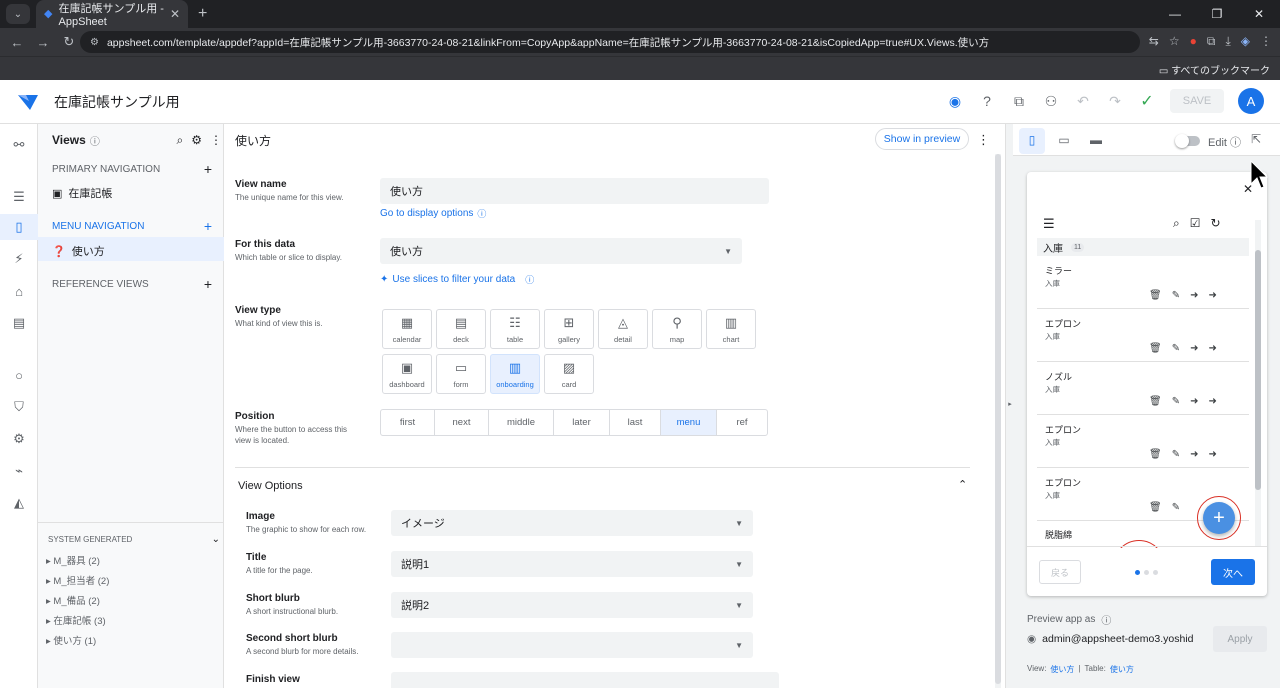  Describe the element at coordinates (1049, 224) in the screenshot. I see `sort-menu-icon: ☰` at that location.